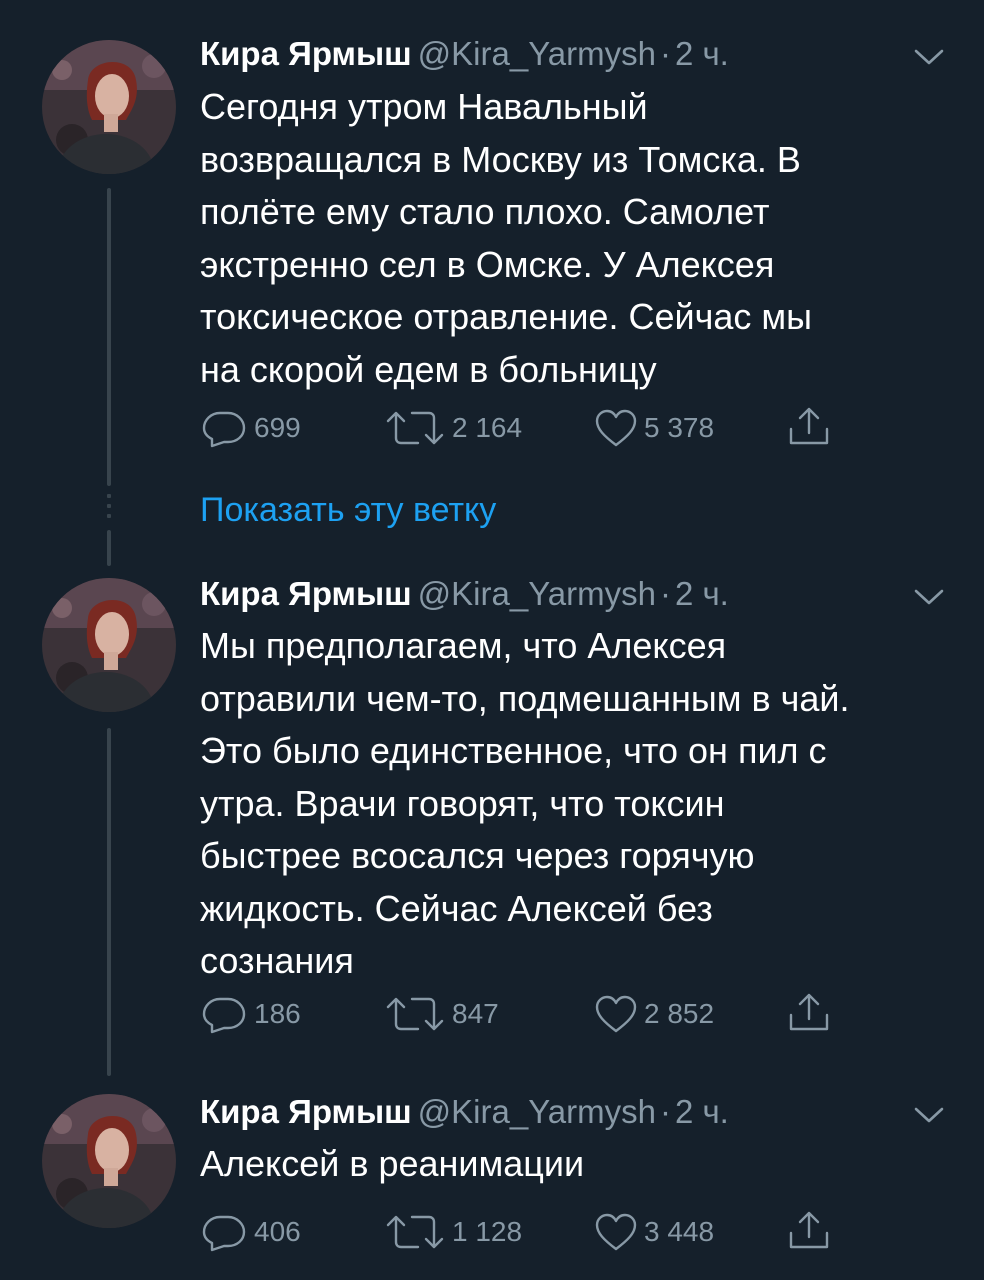 This screenshot has height=1280, width=984. What do you see at coordinates (487, 1231) in the screenshot?
I see `retweet-count: 1 128` at bounding box center [487, 1231].